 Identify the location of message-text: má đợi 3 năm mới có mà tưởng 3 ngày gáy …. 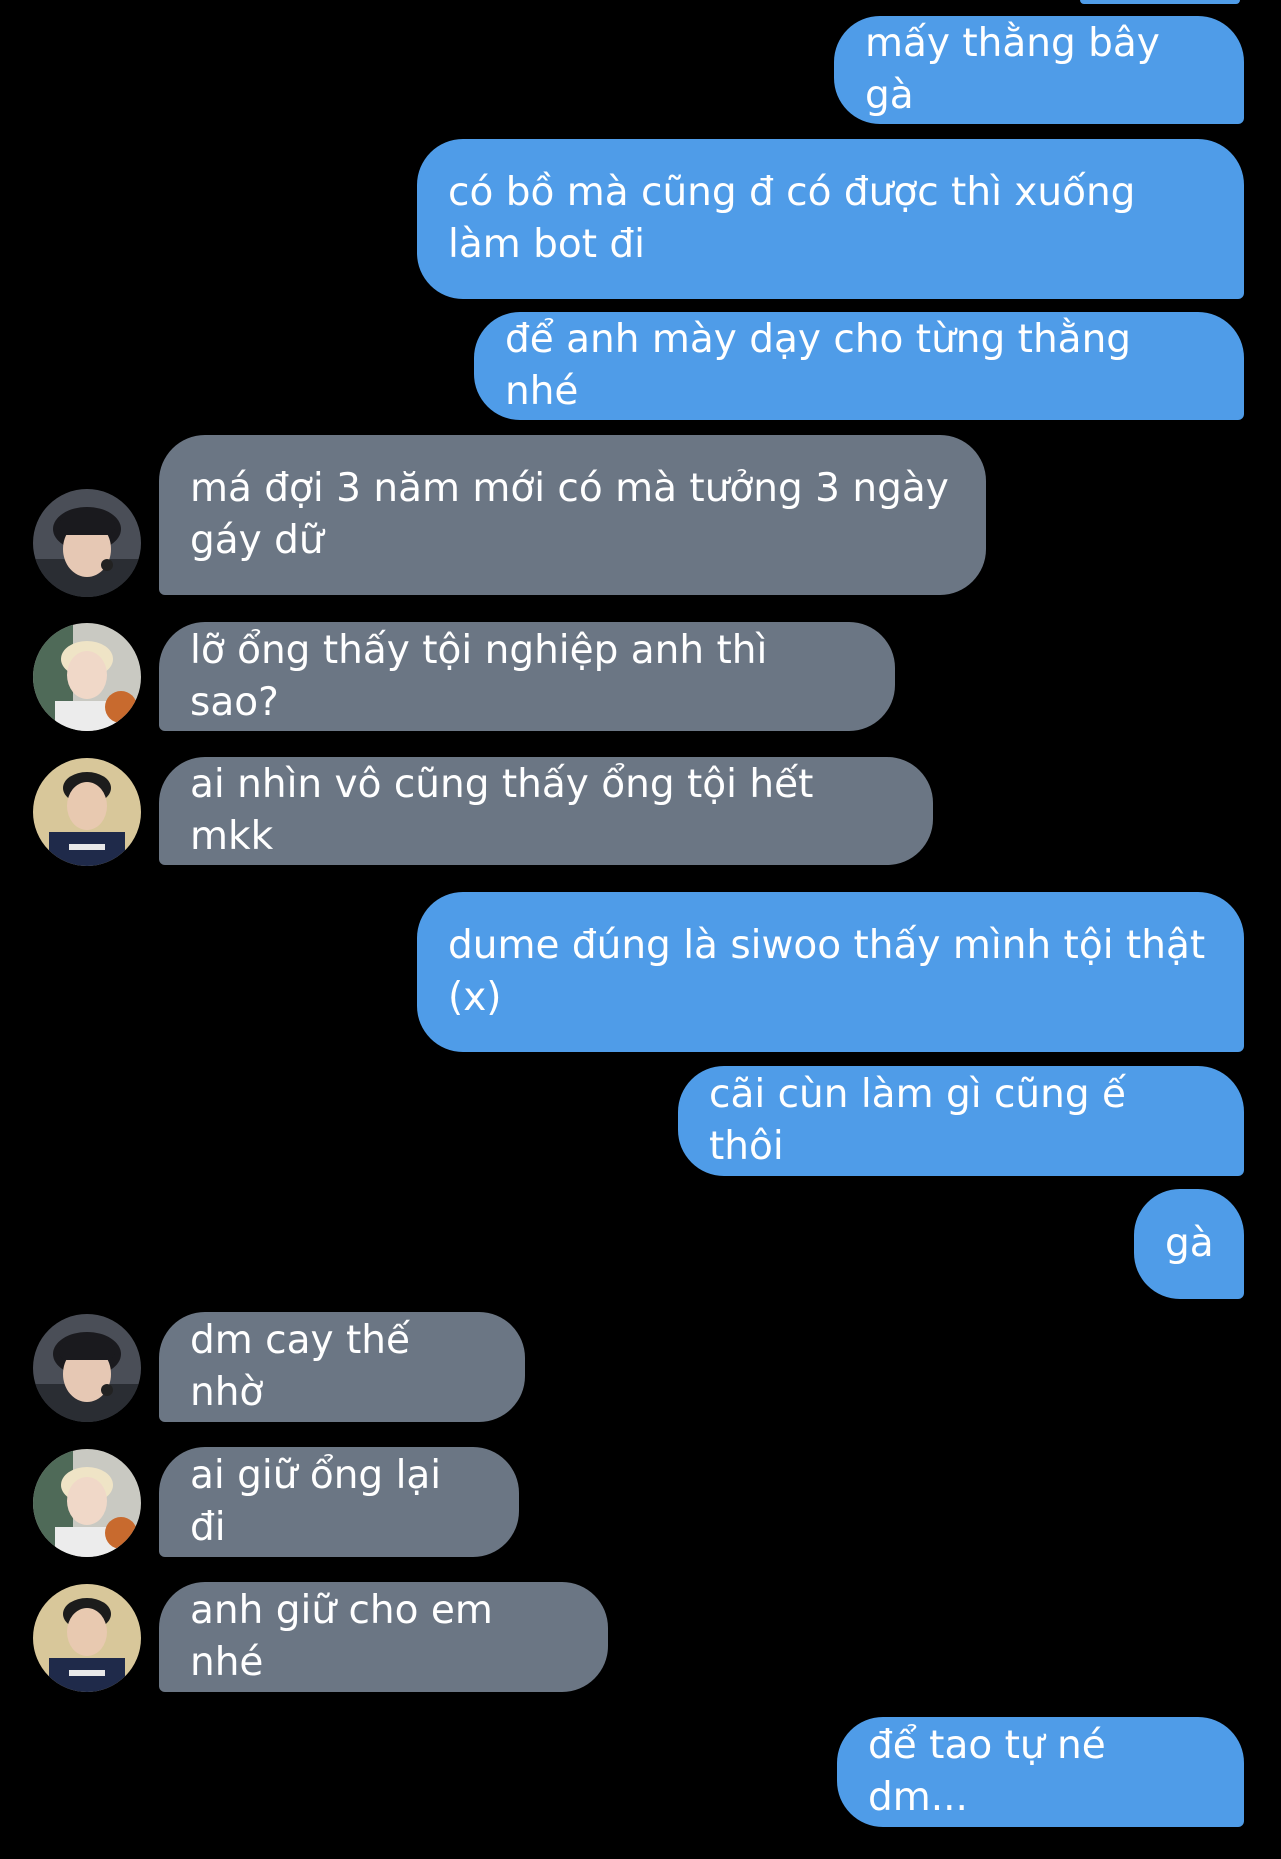
(576, 514).